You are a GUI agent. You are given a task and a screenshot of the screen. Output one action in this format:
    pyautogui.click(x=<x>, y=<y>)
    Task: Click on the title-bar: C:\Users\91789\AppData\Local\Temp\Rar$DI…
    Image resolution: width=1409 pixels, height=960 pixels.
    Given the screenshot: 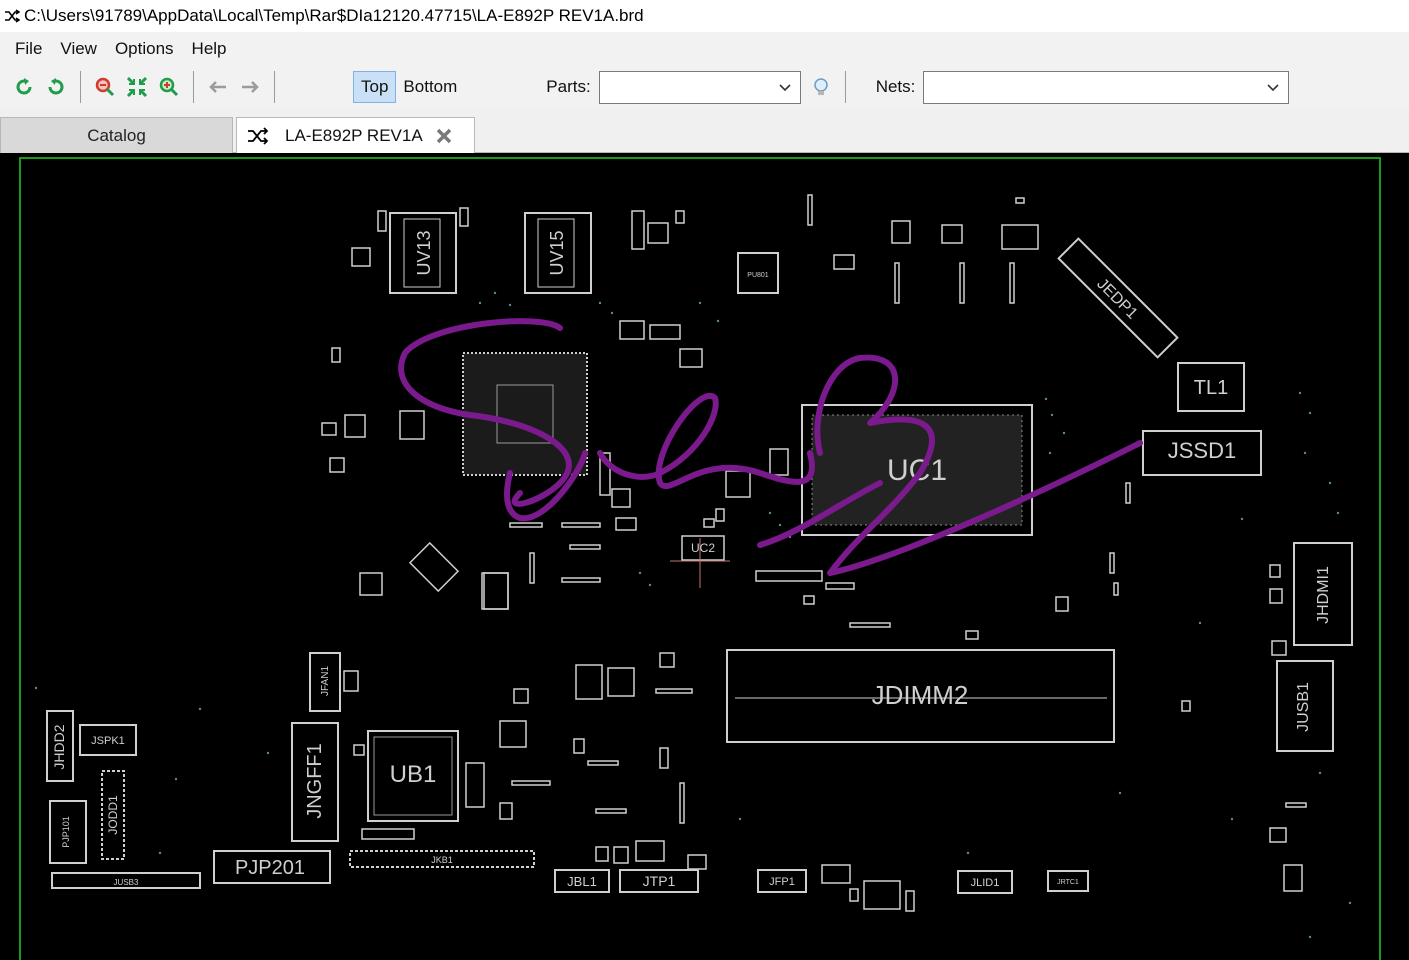 What is the action you would take?
    pyautogui.click(x=704, y=16)
    